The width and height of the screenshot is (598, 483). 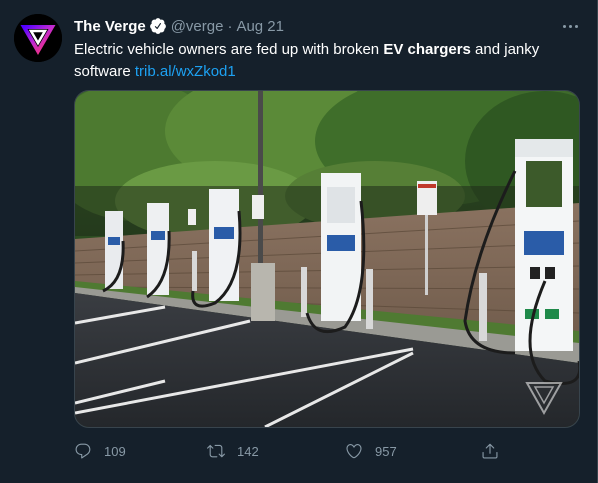 I want to click on reply-icon, so click(x=83, y=451).